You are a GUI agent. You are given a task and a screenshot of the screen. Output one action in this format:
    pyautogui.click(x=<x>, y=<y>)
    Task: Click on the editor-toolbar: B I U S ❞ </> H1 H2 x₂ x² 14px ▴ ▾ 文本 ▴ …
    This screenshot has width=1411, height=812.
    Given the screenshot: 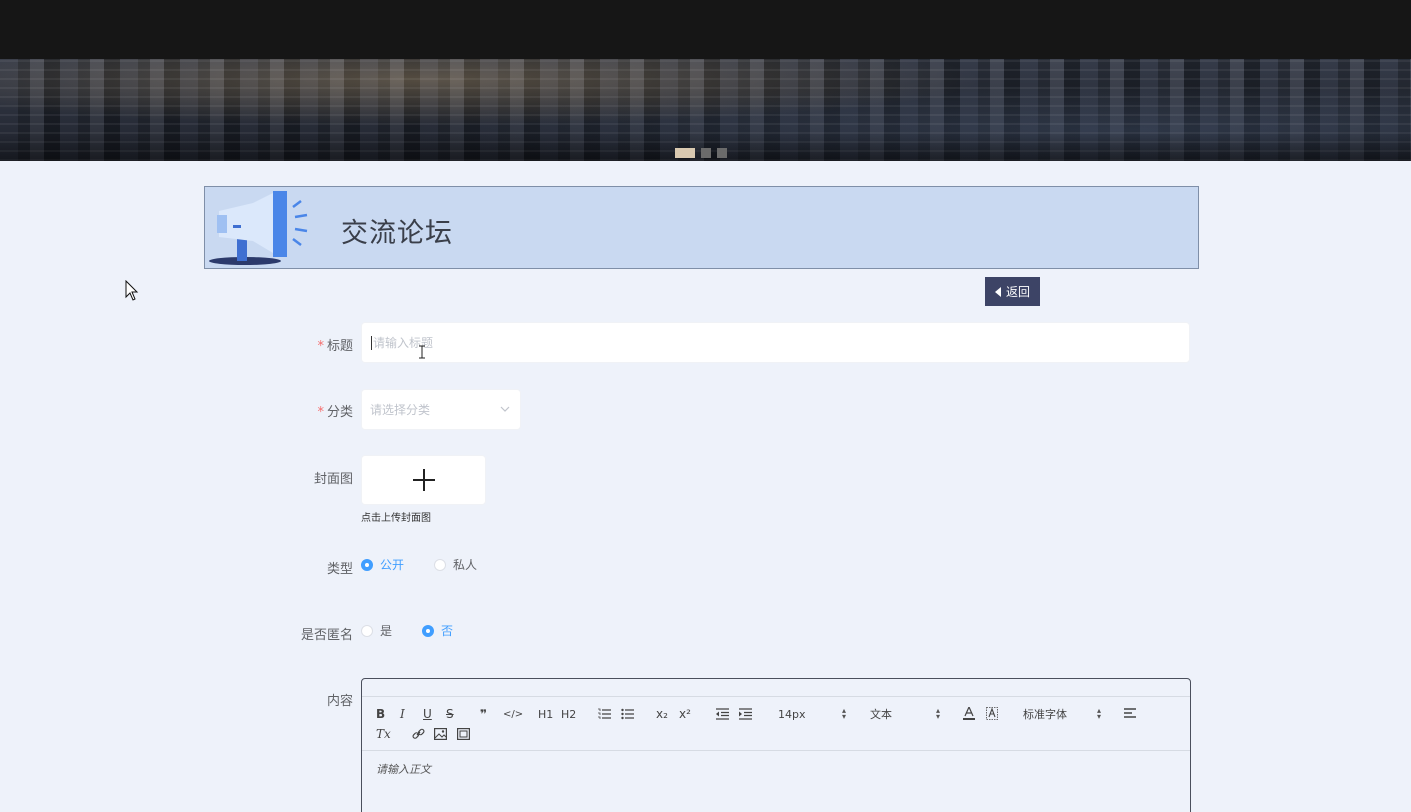 What is the action you would take?
    pyautogui.click(x=776, y=723)
    